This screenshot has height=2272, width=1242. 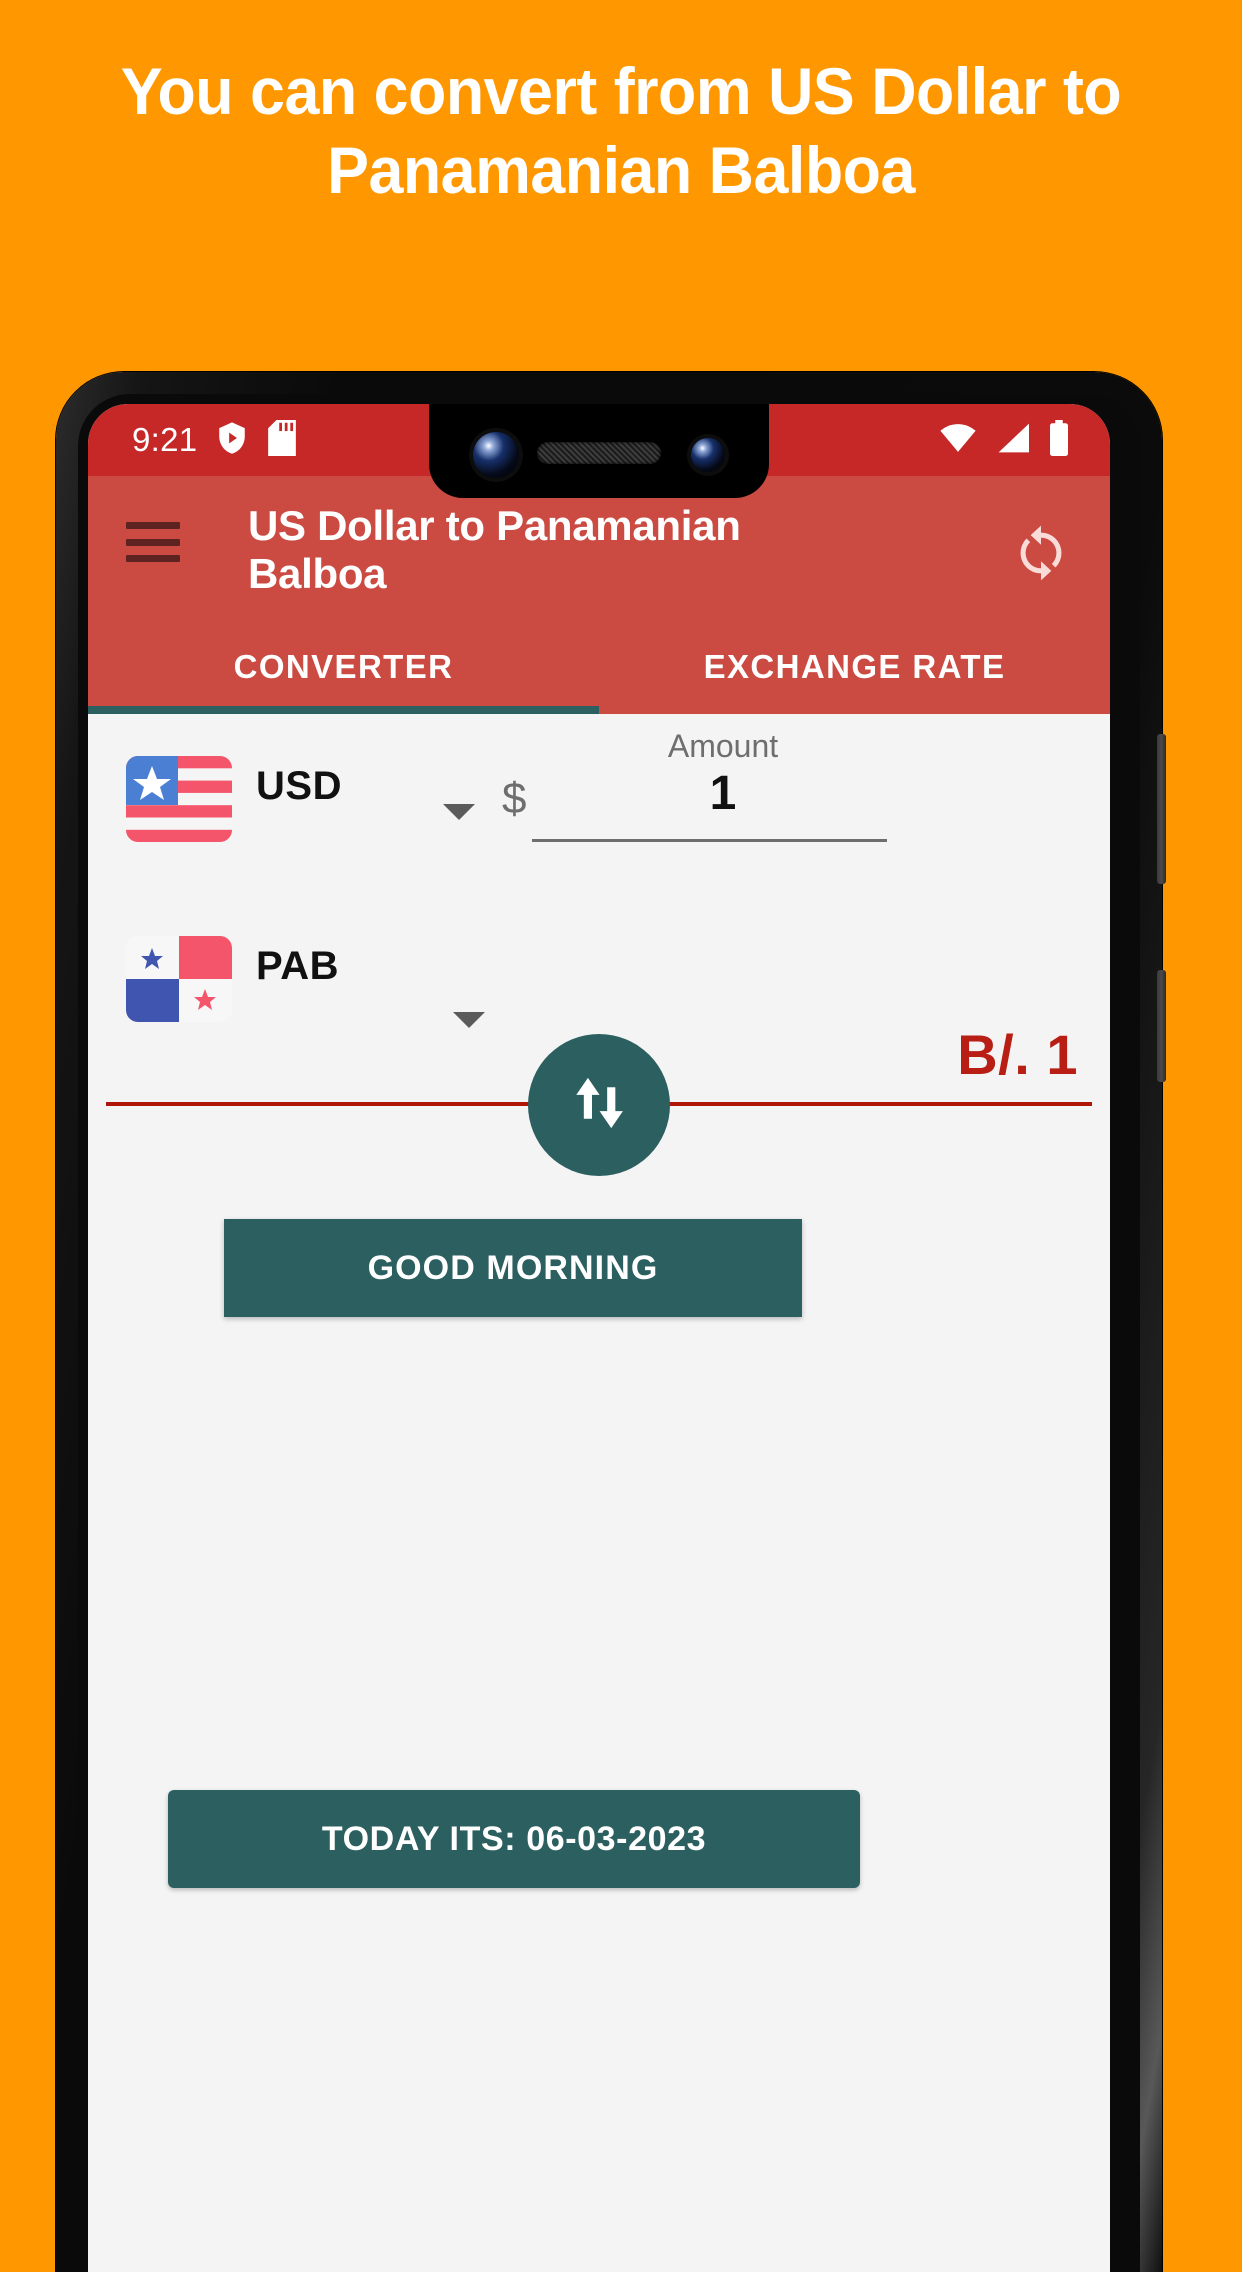 What do you see at coordinates (214, 440) in the screenshot?
I see `status-bar-left: 9:21` at bounding box center [214, 440].